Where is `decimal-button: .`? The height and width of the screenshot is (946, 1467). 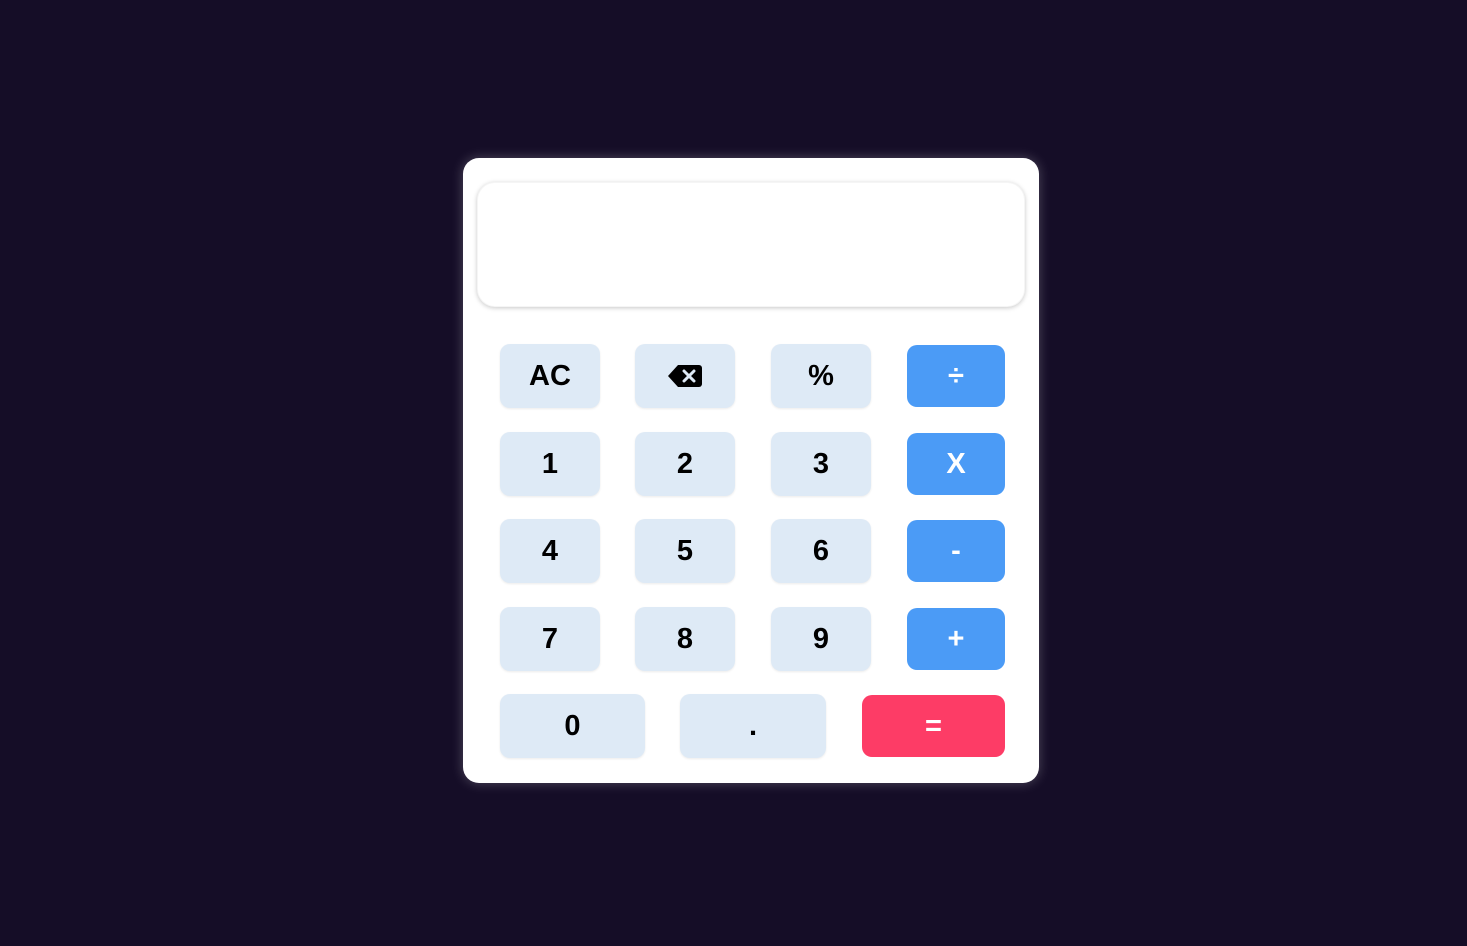 decimal-button: . is located at coordinates (753, 726).